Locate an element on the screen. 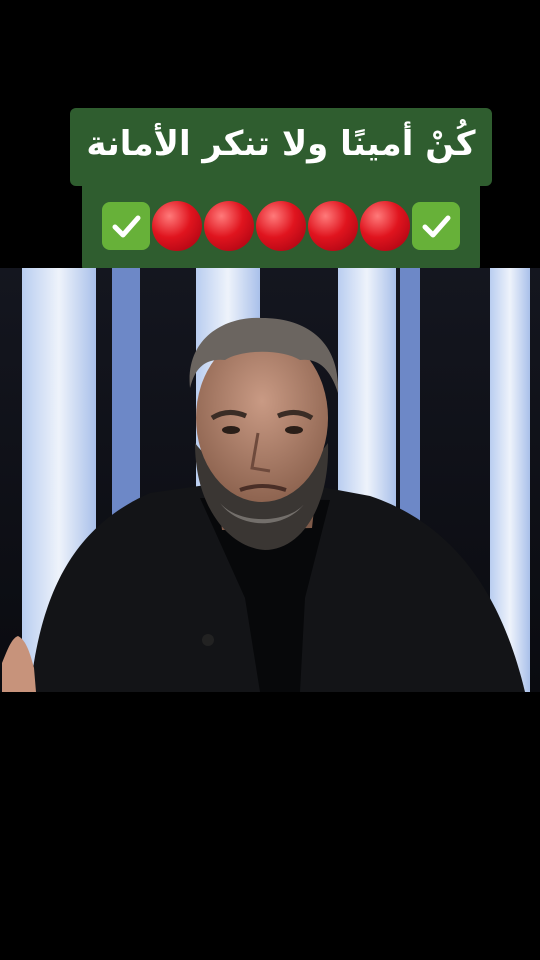 This screenshot has width=540, height=960. lapel-microphone is located at coordinates (208, 640).